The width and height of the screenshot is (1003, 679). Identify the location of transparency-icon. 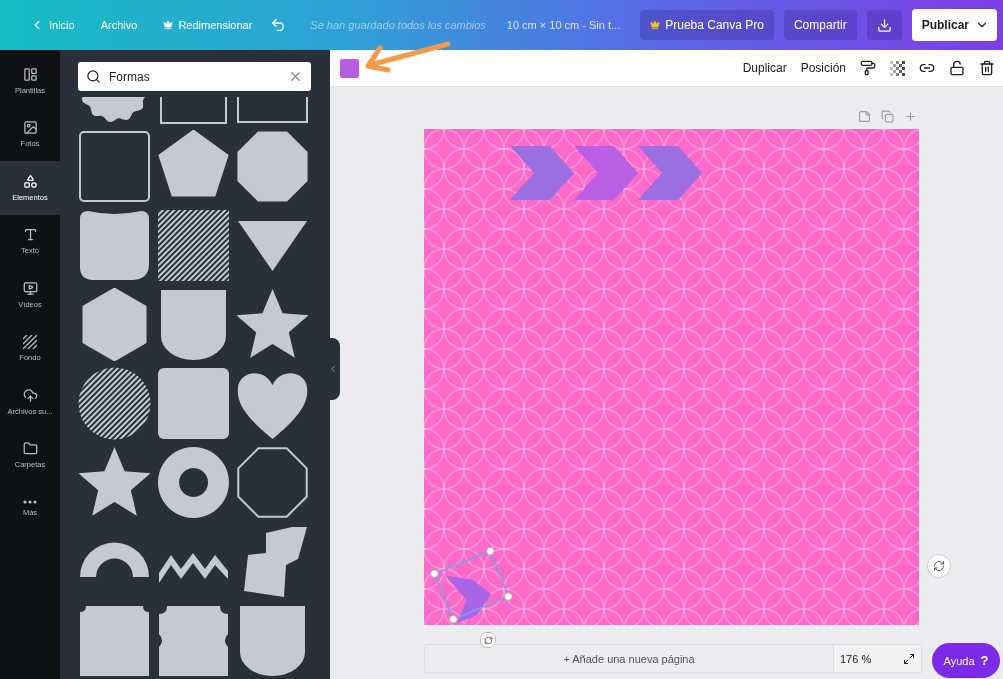
(897, 68).